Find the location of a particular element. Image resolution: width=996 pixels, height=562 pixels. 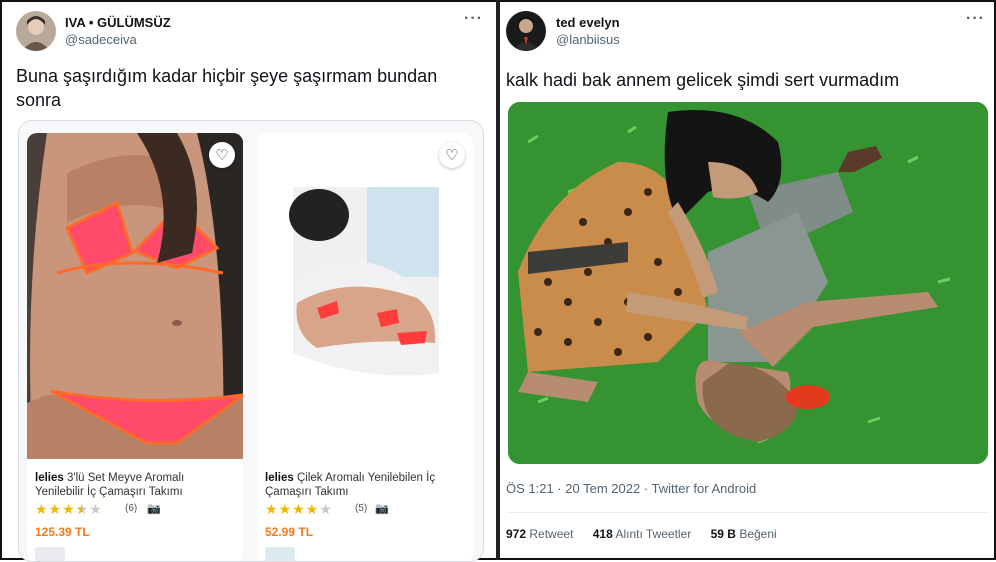

retweets-stat: 972 Retweet is located at coordinates (539, 534).